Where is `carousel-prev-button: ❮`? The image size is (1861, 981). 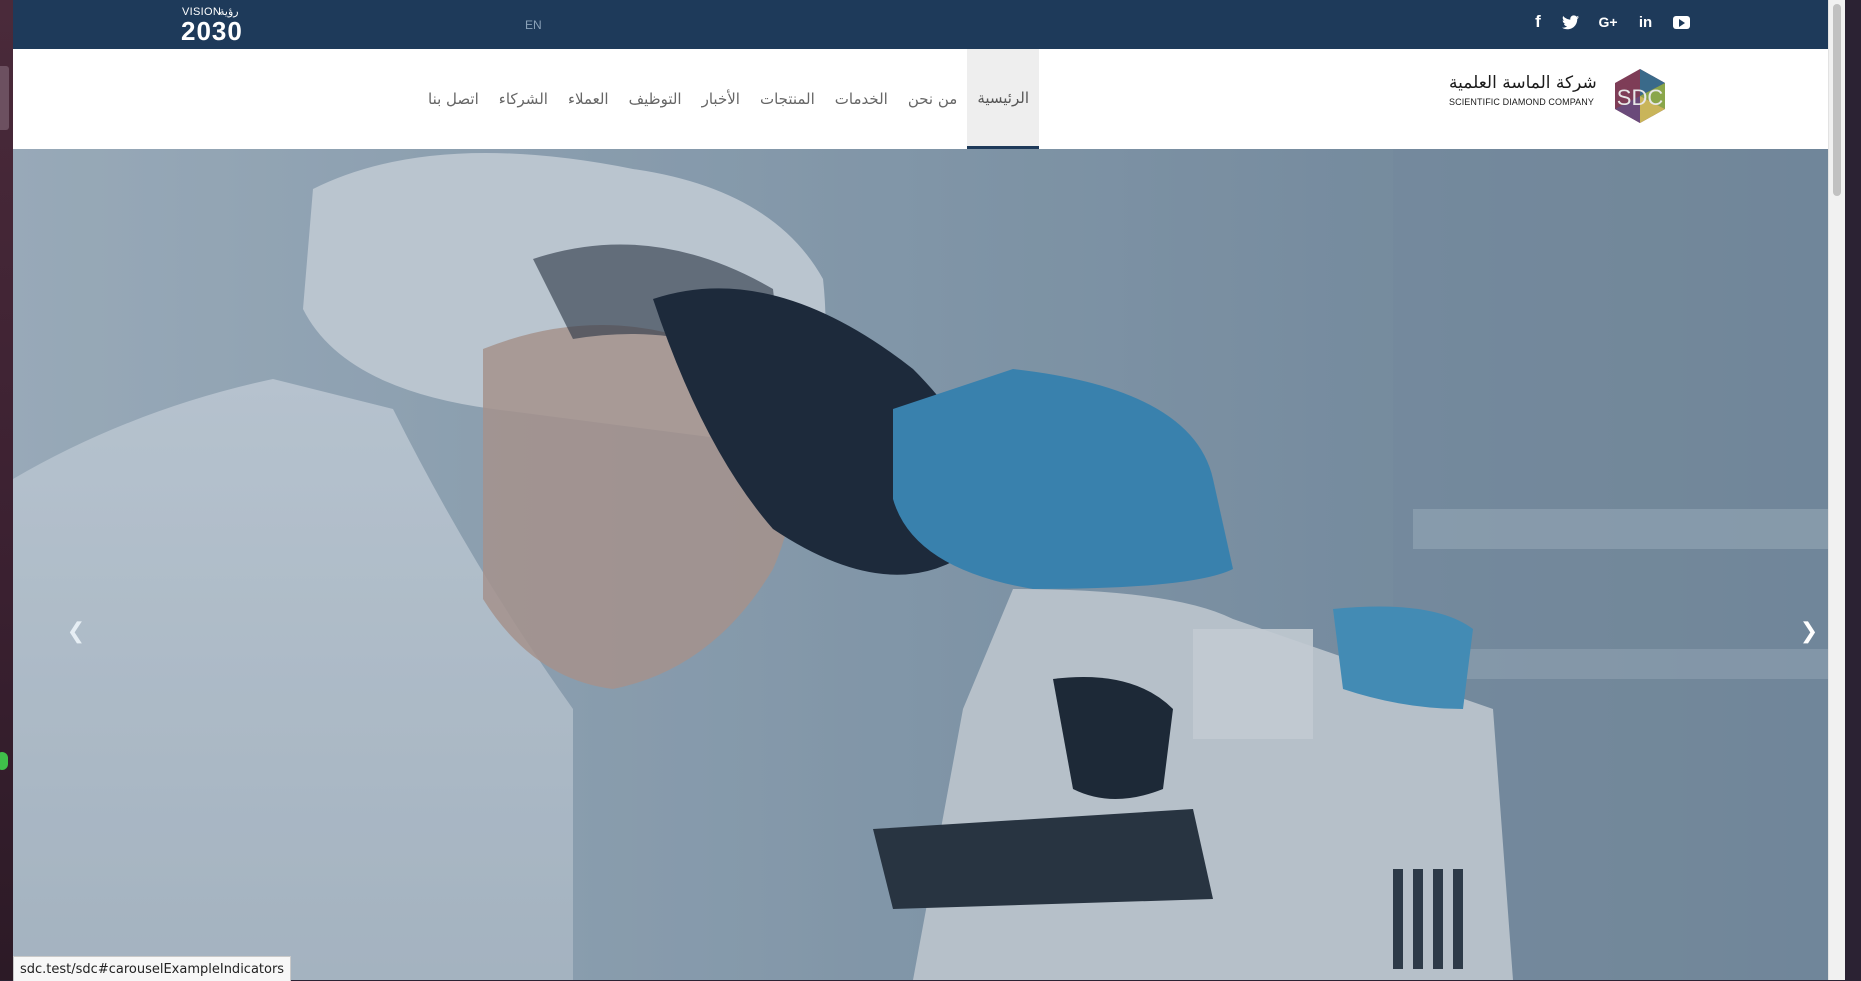
carousel-prev-button: ❮ is located at coordinates (76, 631).